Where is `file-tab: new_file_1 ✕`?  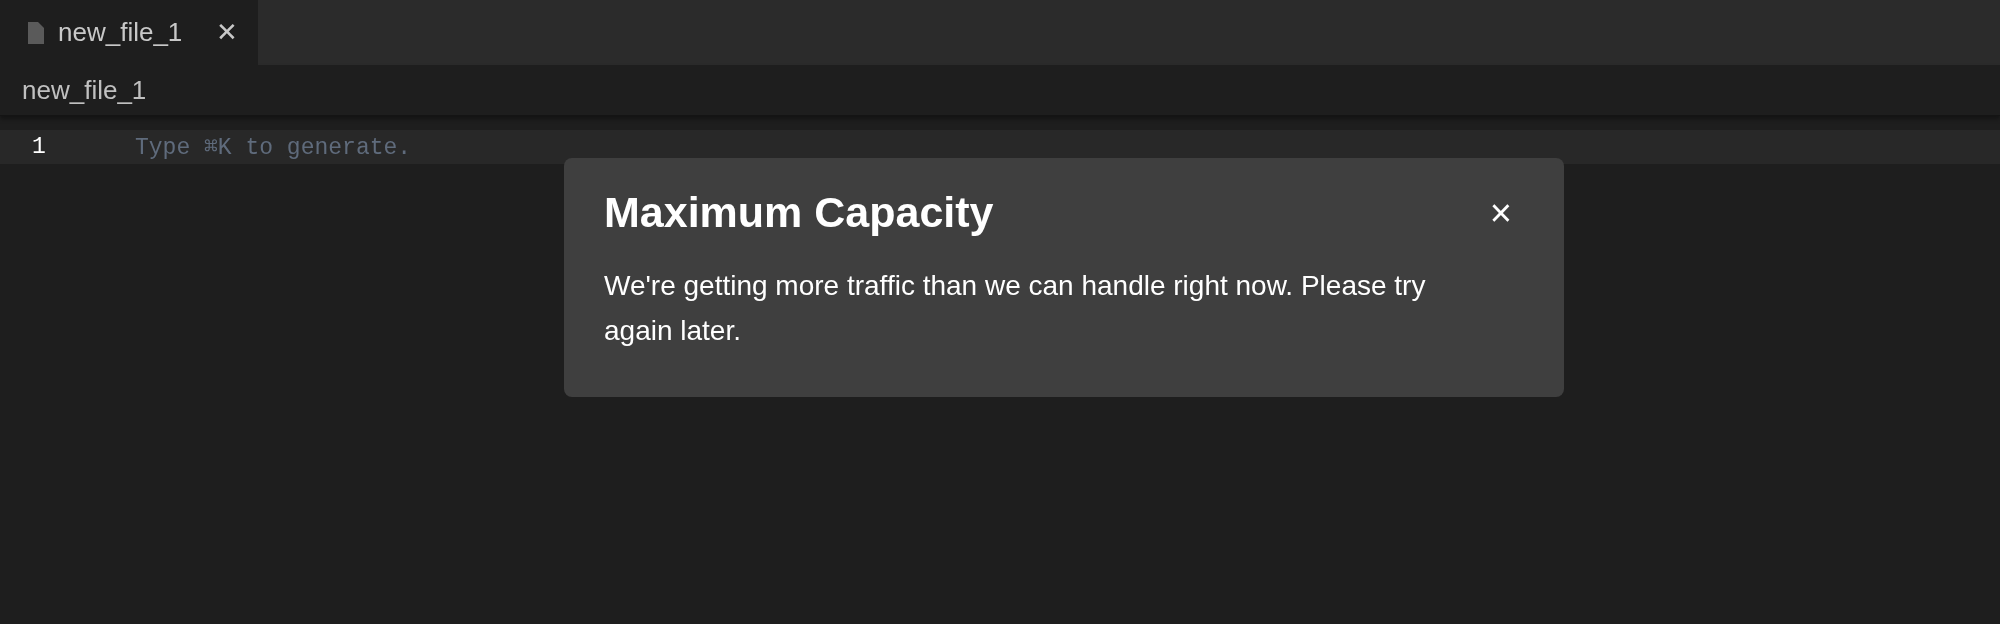 file-tab: new_file_1 ✕ is located at coordinates (129, 32).